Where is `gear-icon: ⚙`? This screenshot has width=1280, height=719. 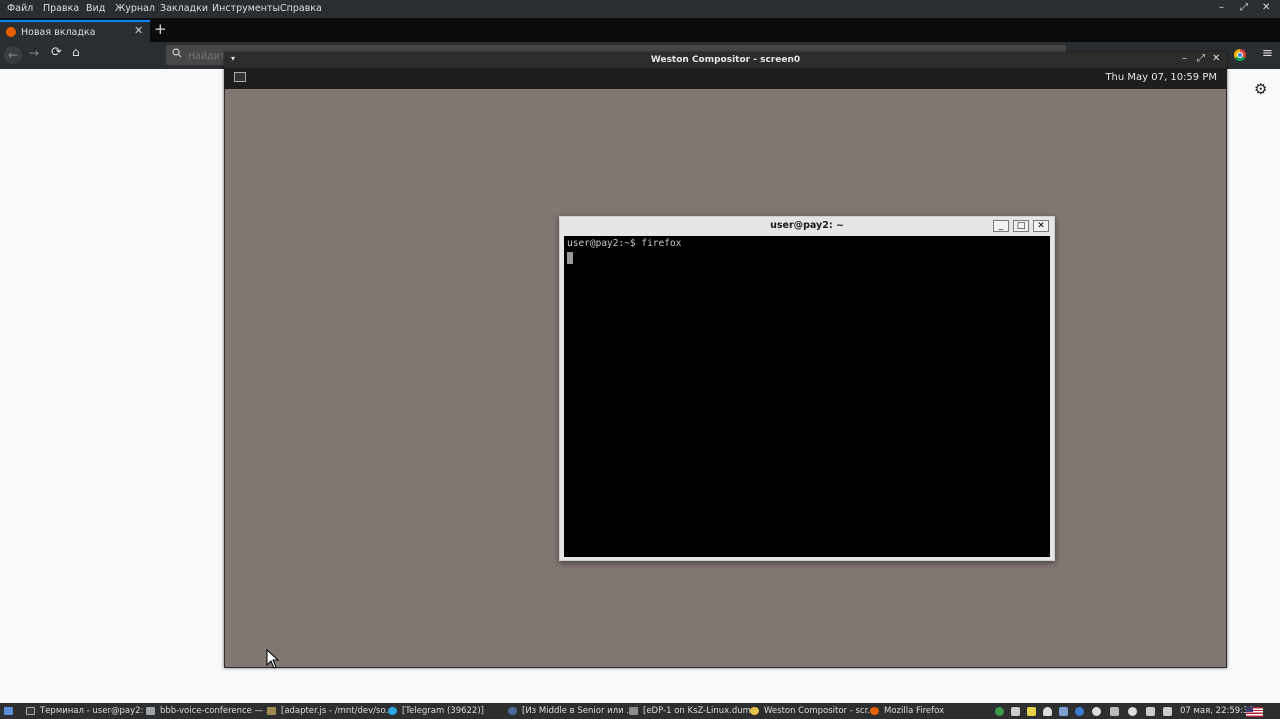 gear-icon: ⚙ is located at coordinates (1260, 89).